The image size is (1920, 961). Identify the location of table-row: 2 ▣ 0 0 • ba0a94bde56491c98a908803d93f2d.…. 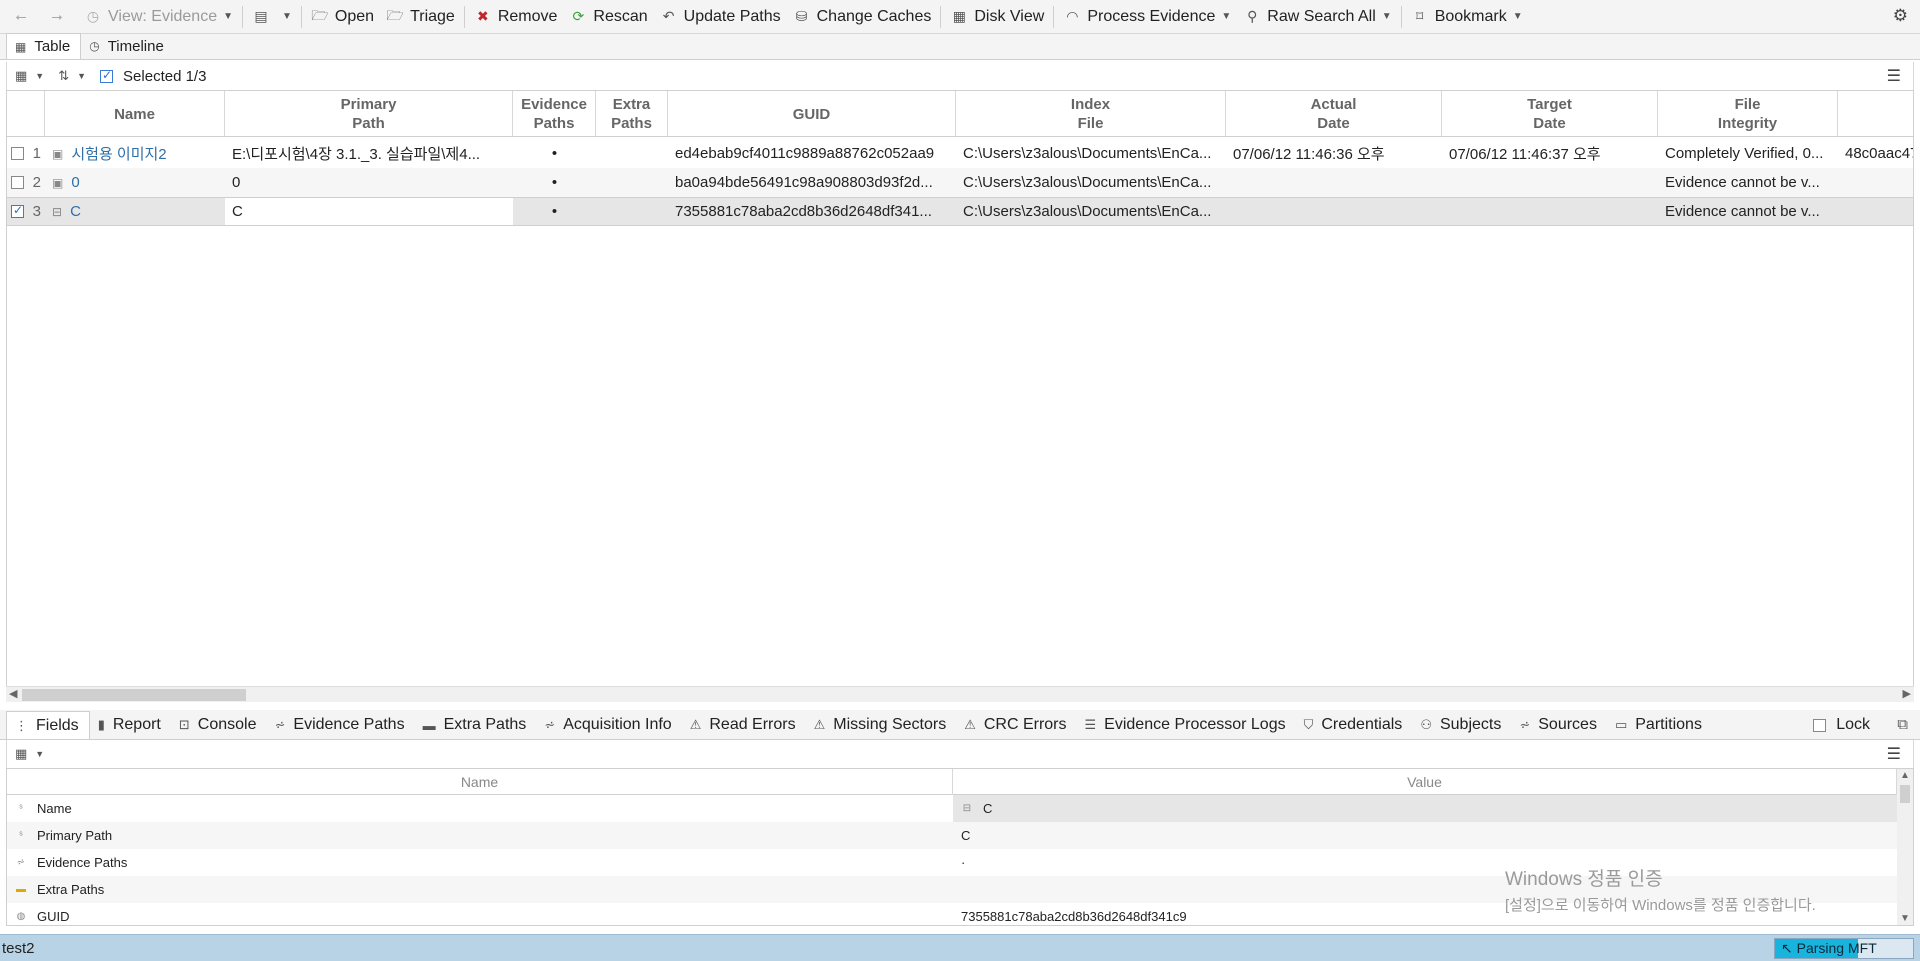
(960, 182).